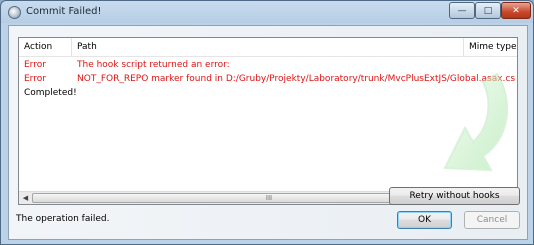  I want to click on commit-arrow-watermark-icon, so click(475, 122).